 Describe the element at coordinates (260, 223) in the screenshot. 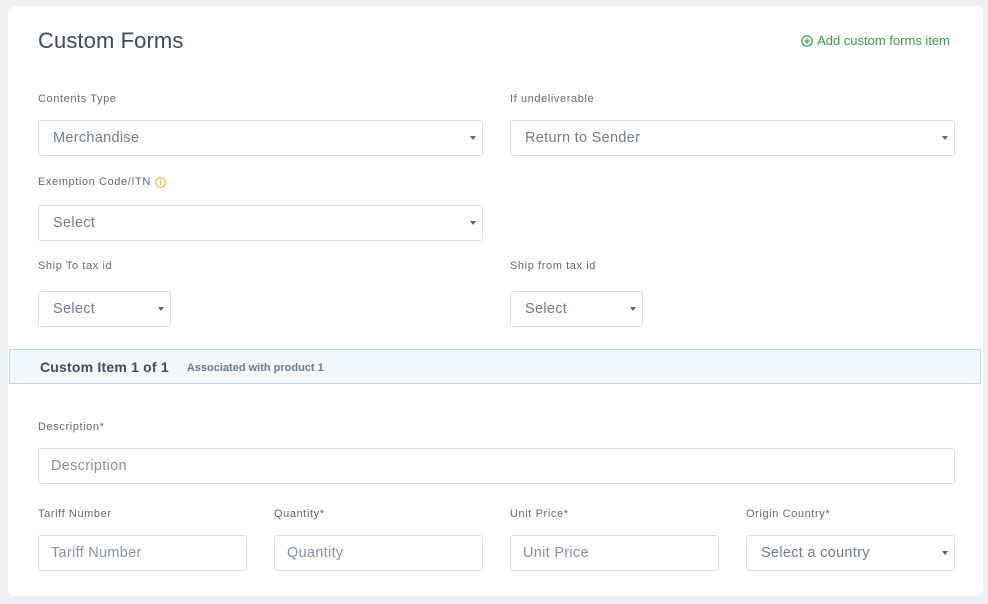

I see `exemption-code-select: Select` at that location.